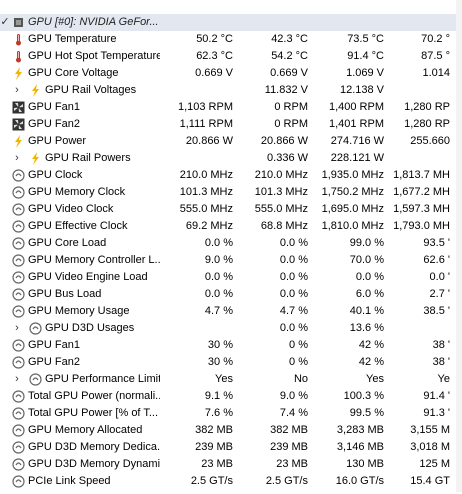 This screenshot has width=462, height=494. Describe the element at coordinates (357, 141) in the screenshot. I see `max-value: 274.716 W` at that location.